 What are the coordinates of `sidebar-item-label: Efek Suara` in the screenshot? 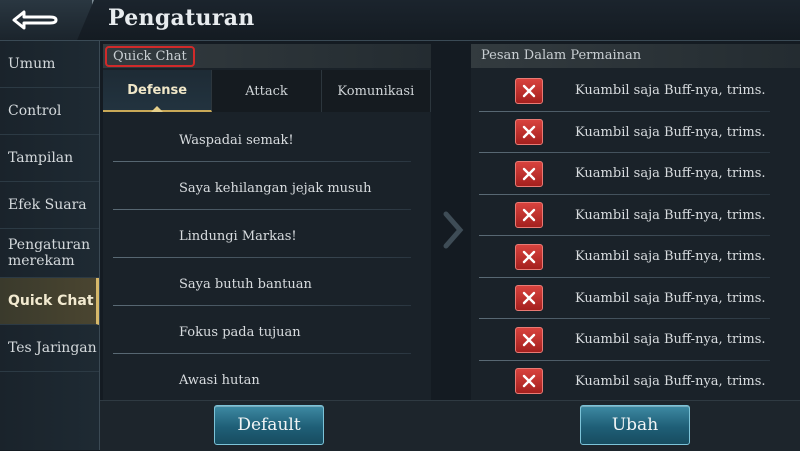 It's located at (47, 205).